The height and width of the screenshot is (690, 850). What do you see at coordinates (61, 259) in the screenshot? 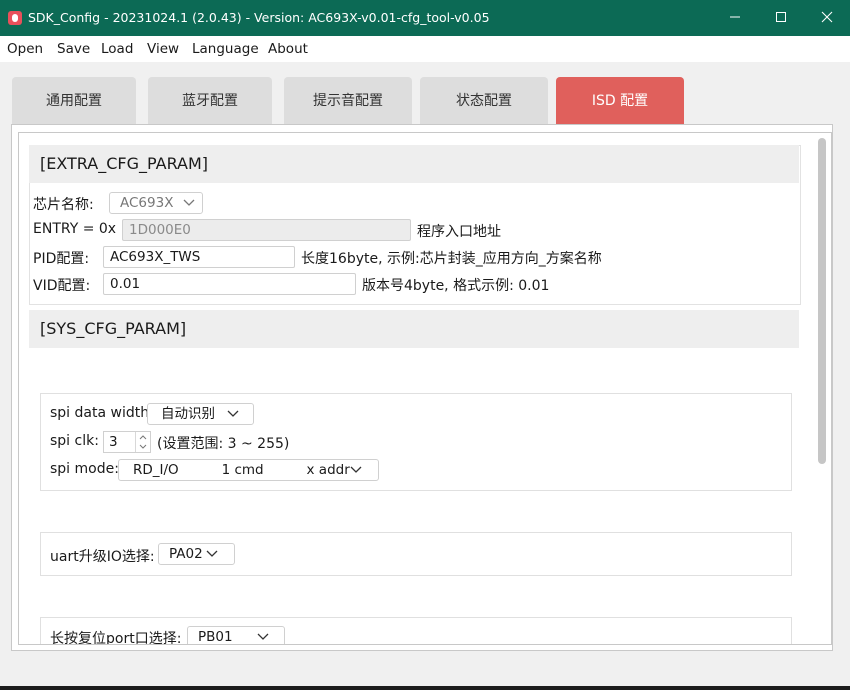
I see `pid-label: PID配置:` at bounding box center [61, 259].